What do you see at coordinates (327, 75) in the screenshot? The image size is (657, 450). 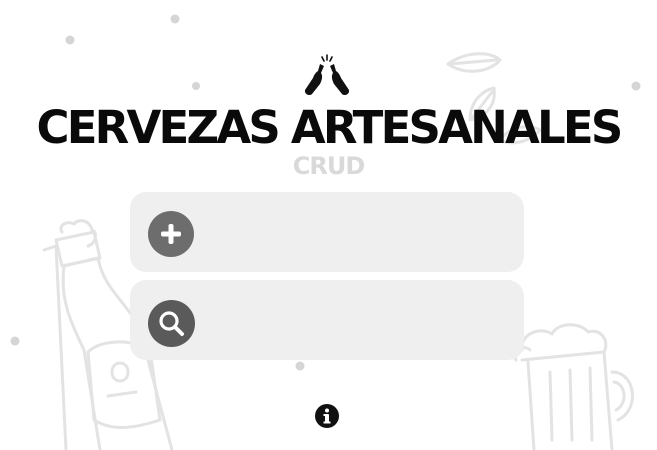 I see `beer-bottles-toast-icon` at bounding box center [327, 75].